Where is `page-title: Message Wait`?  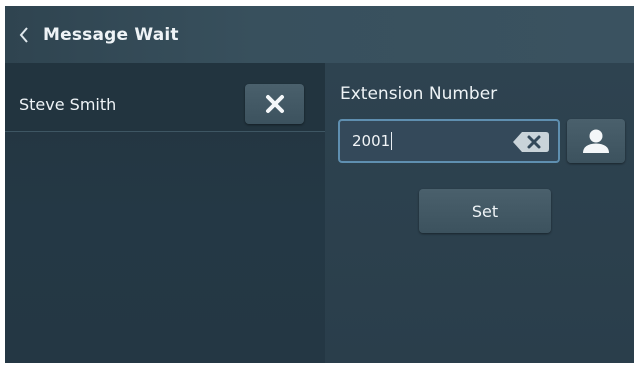 page-title: Message Wait is located at coordinates (111, 34).